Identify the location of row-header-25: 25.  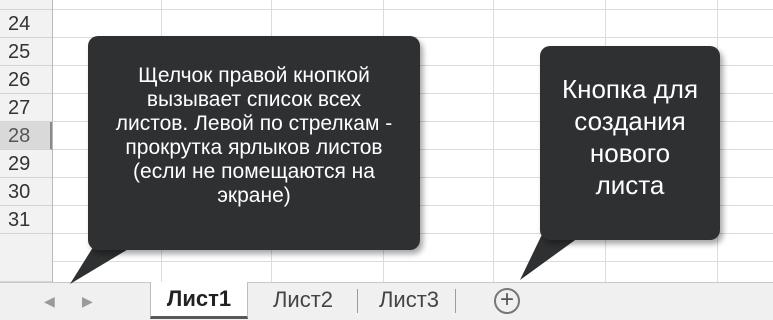
(26, 52).